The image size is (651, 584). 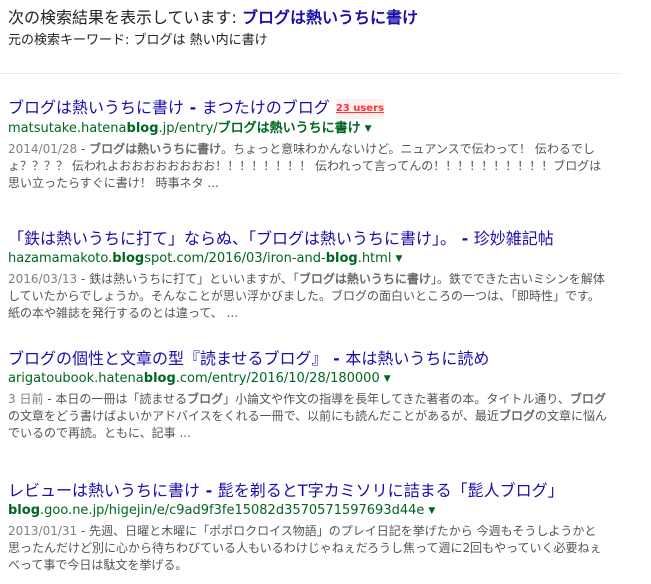 What do you see at coordinates (96, 107) in the screenshot?
I see `result-title-main: ブログは熱いうちに書け` at bounding box center [96, 107].